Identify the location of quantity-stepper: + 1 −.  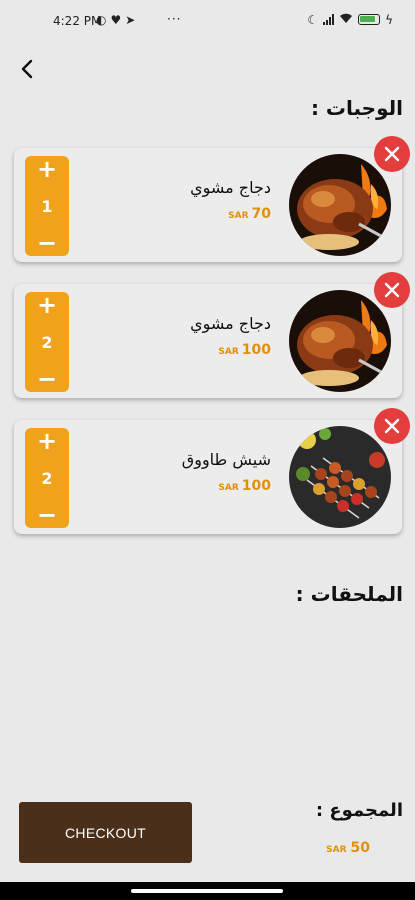
(47, 206).